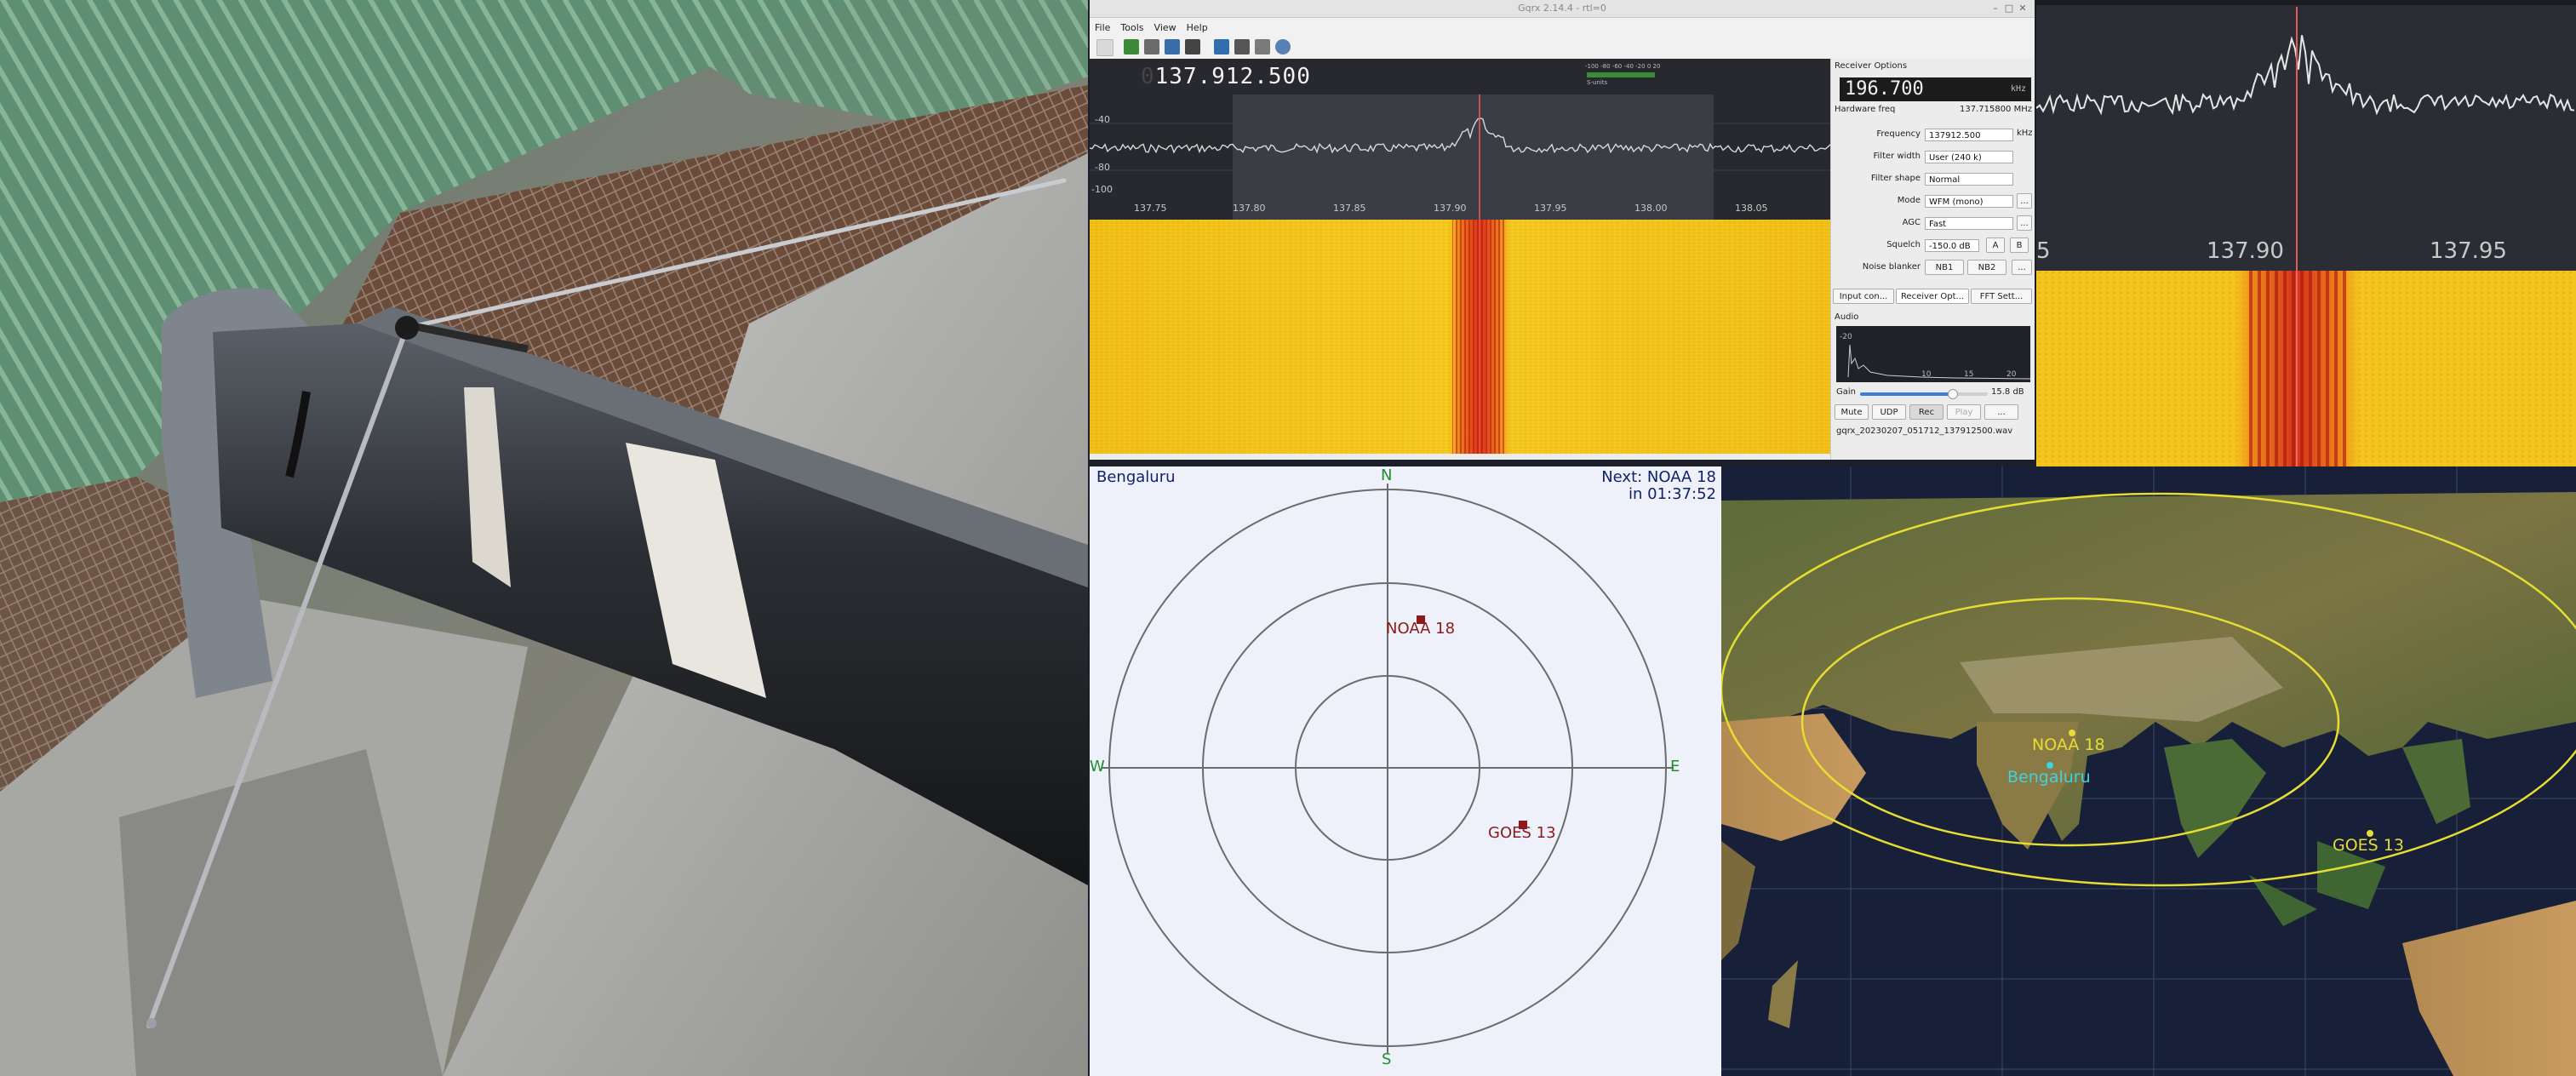 This screenshot has height=1076, width=2576. Describe the element at coordinates (1131, 46) in the screenshot. I see `open-icon` at that location.